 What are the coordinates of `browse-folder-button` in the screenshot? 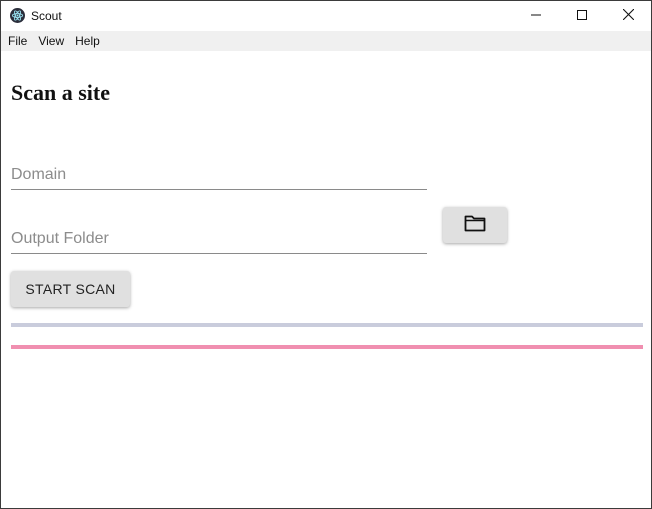 It's located at (475, 225).